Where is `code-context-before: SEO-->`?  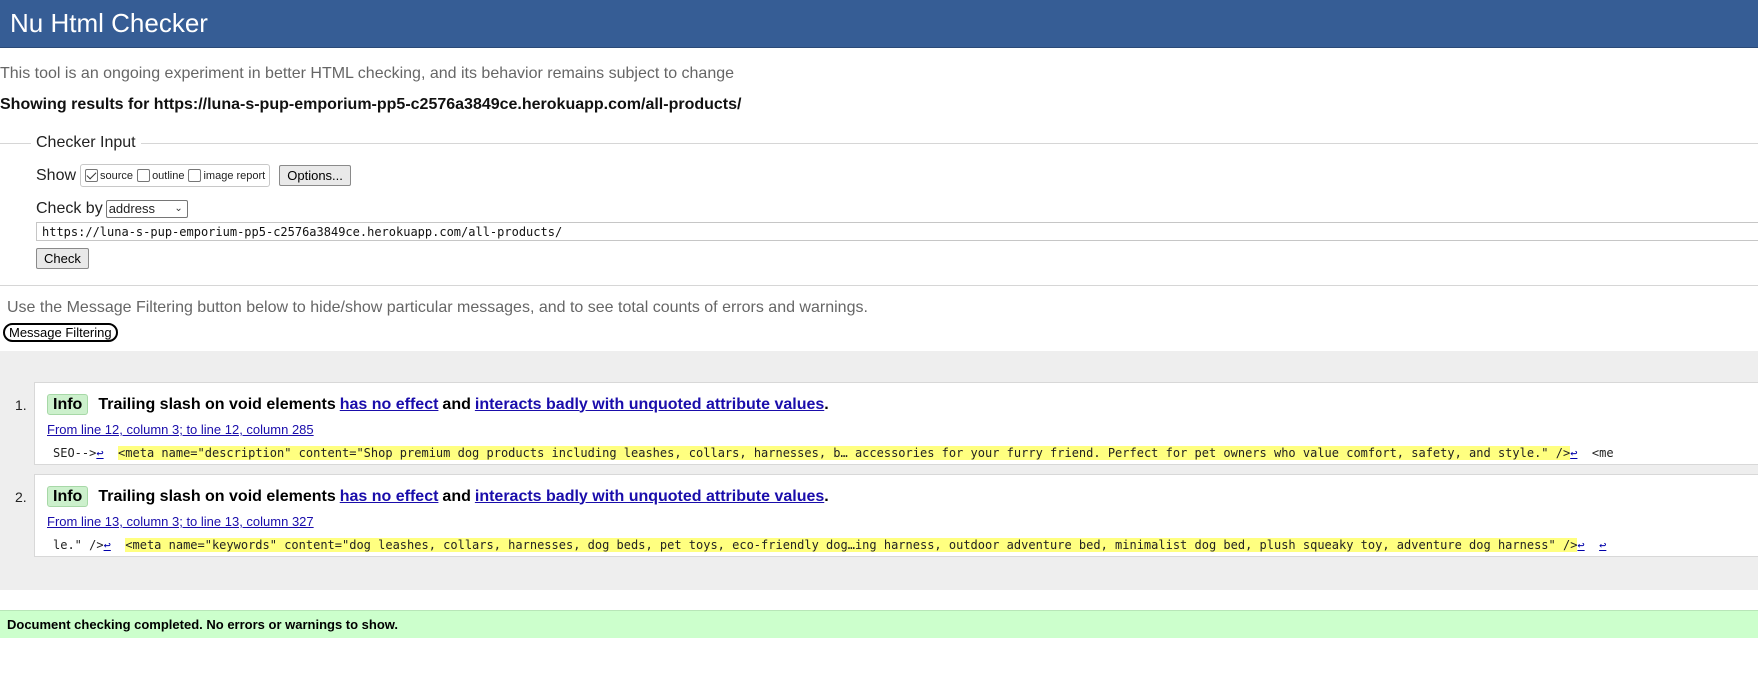 code-context-before: SEO--> is located at coordinates (75, 453).